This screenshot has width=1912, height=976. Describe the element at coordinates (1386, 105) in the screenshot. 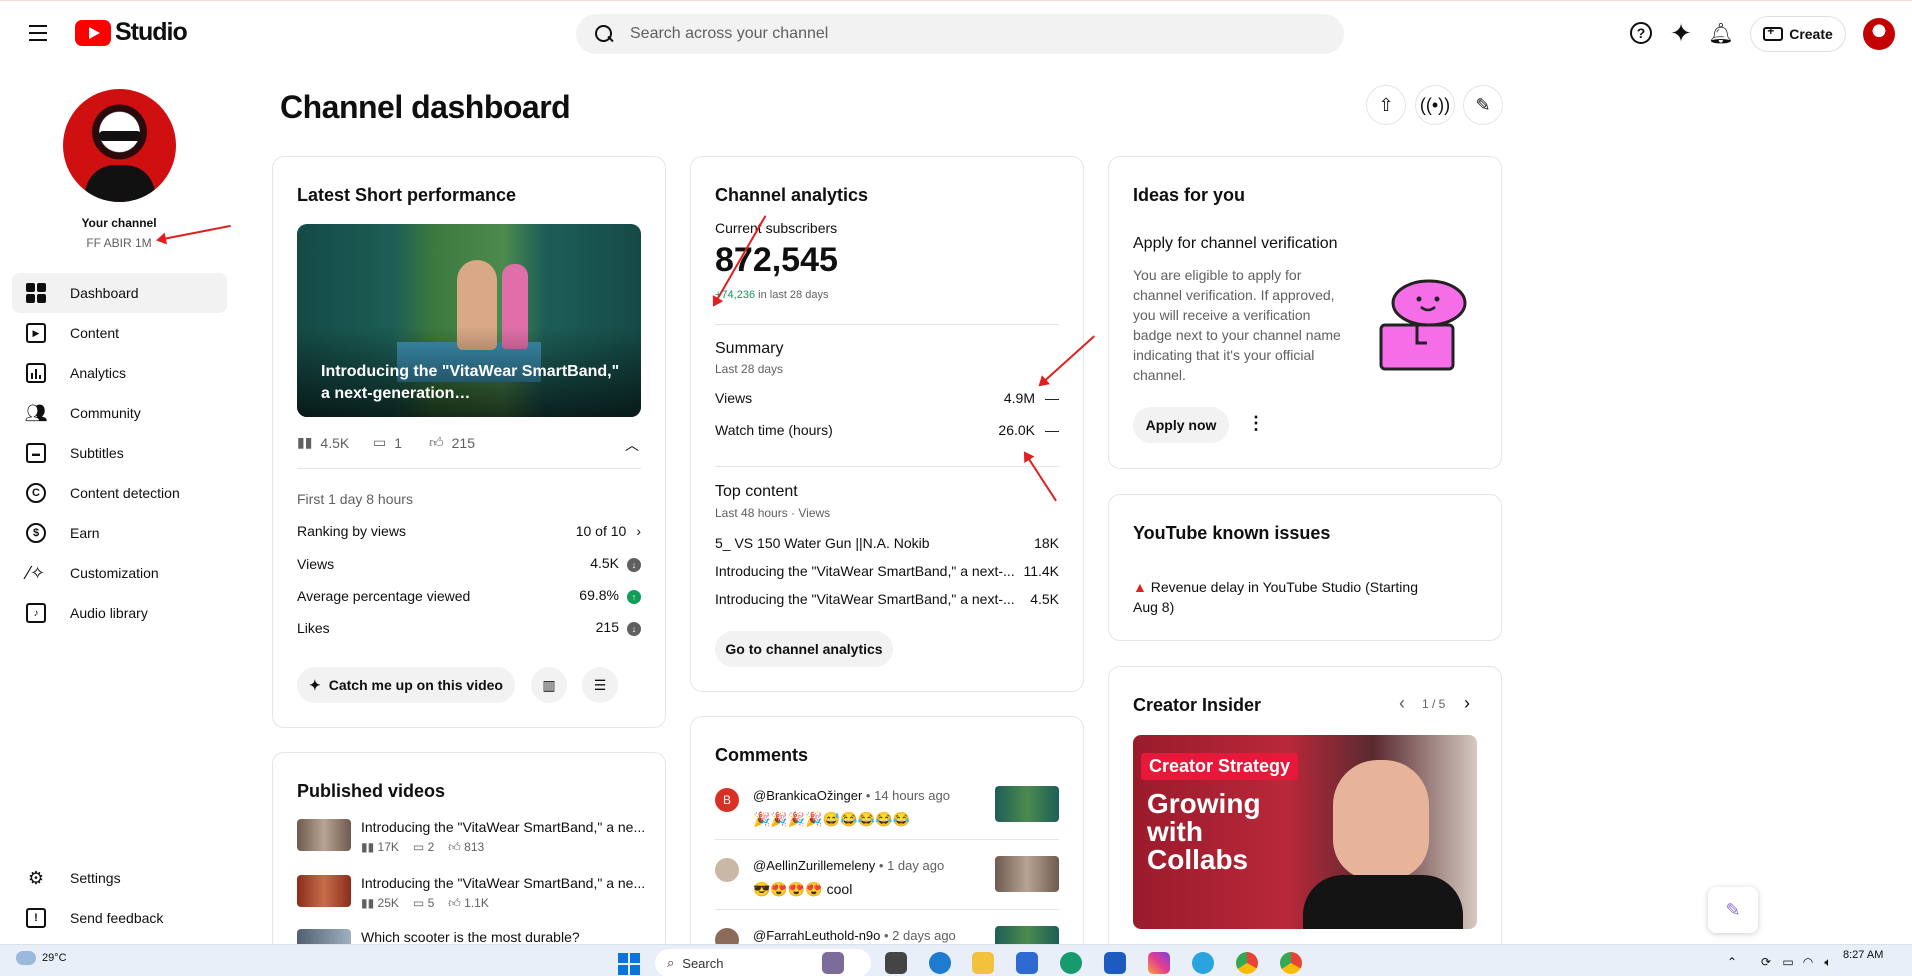

I see `upload-button: ⇧` at that location.